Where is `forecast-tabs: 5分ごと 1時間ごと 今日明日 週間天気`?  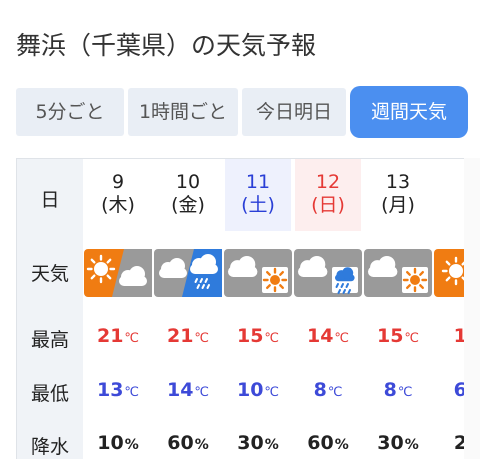
forecast-tabs: 5分ごと 1時間ごと 今日明日 週間天気 is located at coordinates (248, 112).